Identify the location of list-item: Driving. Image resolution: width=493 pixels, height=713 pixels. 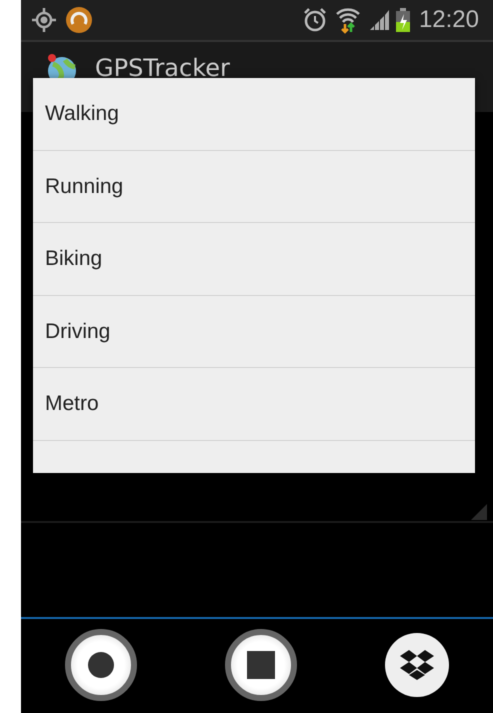
(77, 331).